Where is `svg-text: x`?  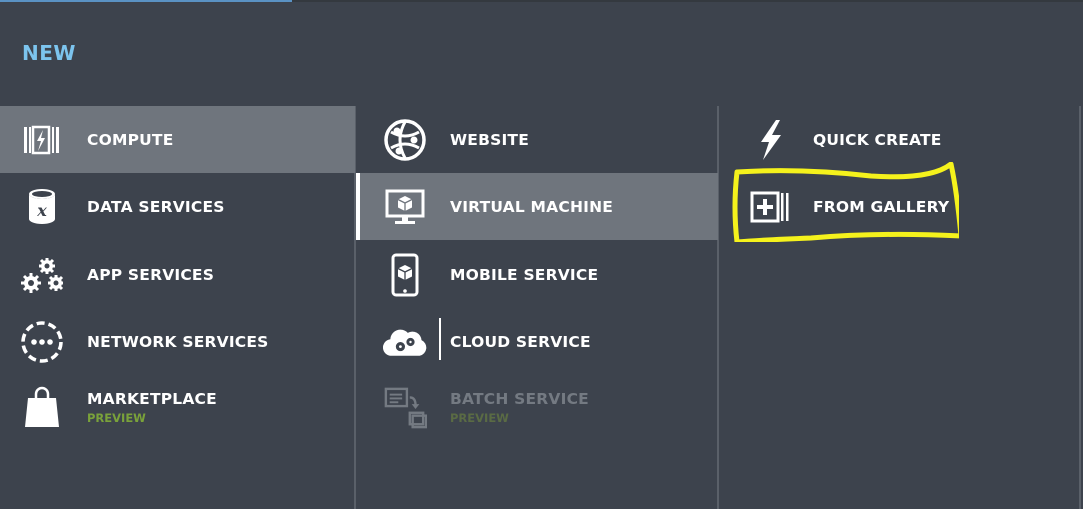
svg-text: x is located at coordinates (41, 210).